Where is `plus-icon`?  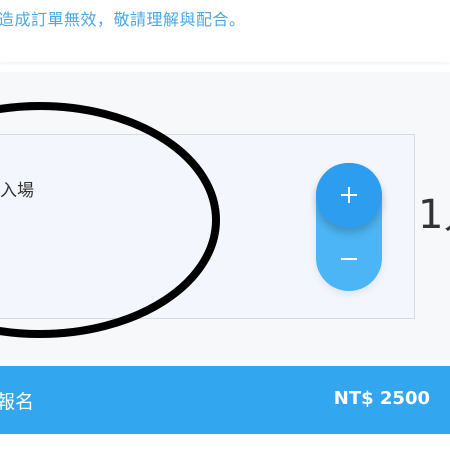
plus-icon is located at coordinates (349, 195).